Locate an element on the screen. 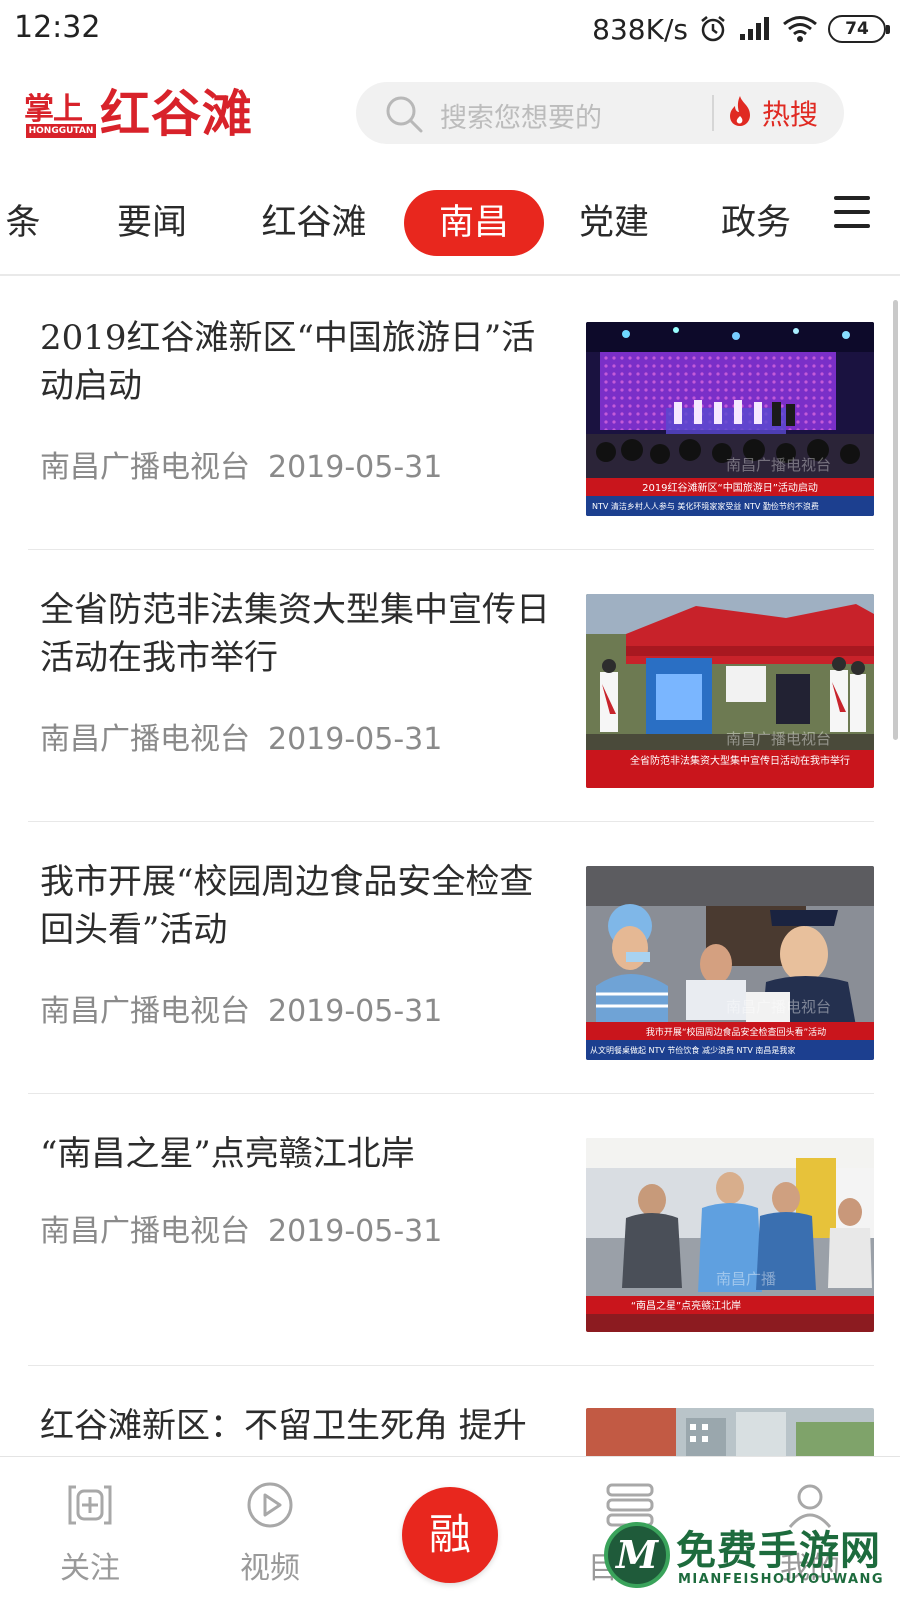 Image resolution: width=900 pixels, height=1600 pixels. news-title: 红谷滩新区：不留卫生死角 提升 is located at coordinates (283, 1426).